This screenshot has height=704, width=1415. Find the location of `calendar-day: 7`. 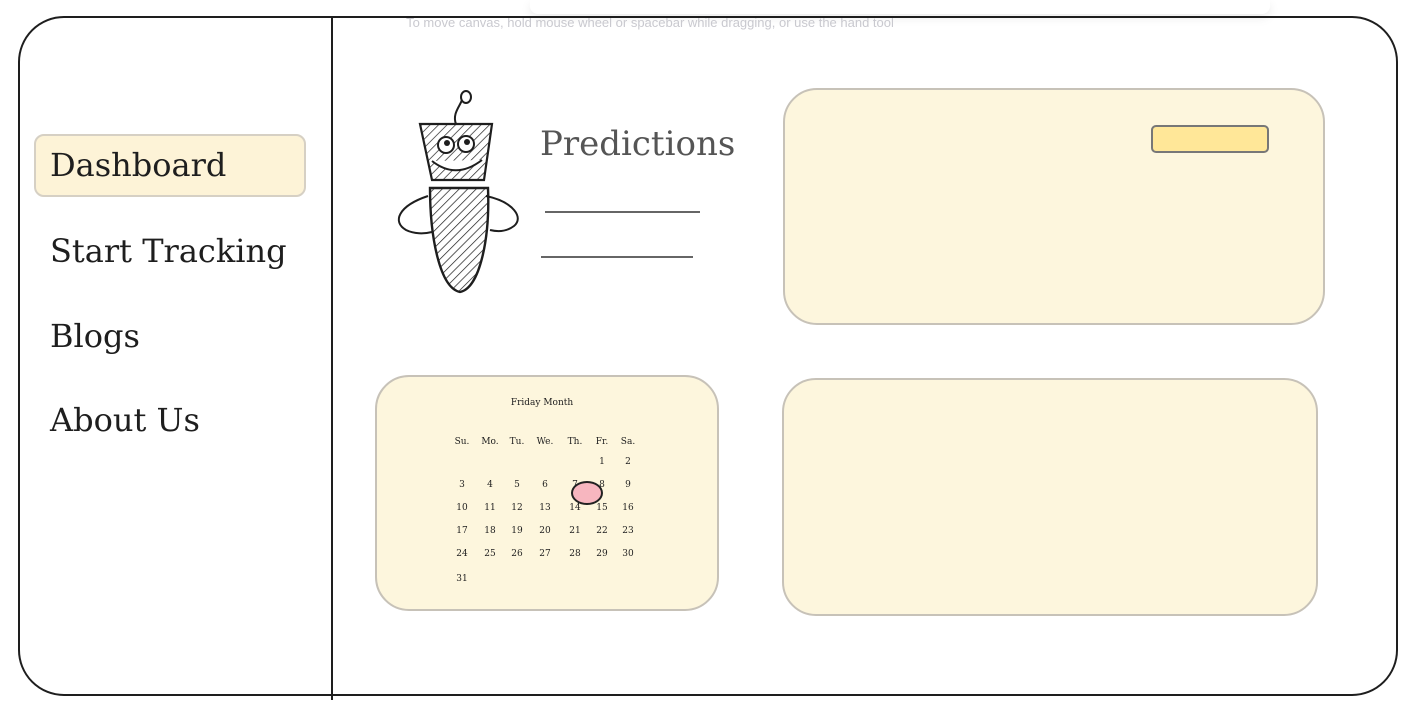

calendar-day: 7 is located at coordinates (575, 485).